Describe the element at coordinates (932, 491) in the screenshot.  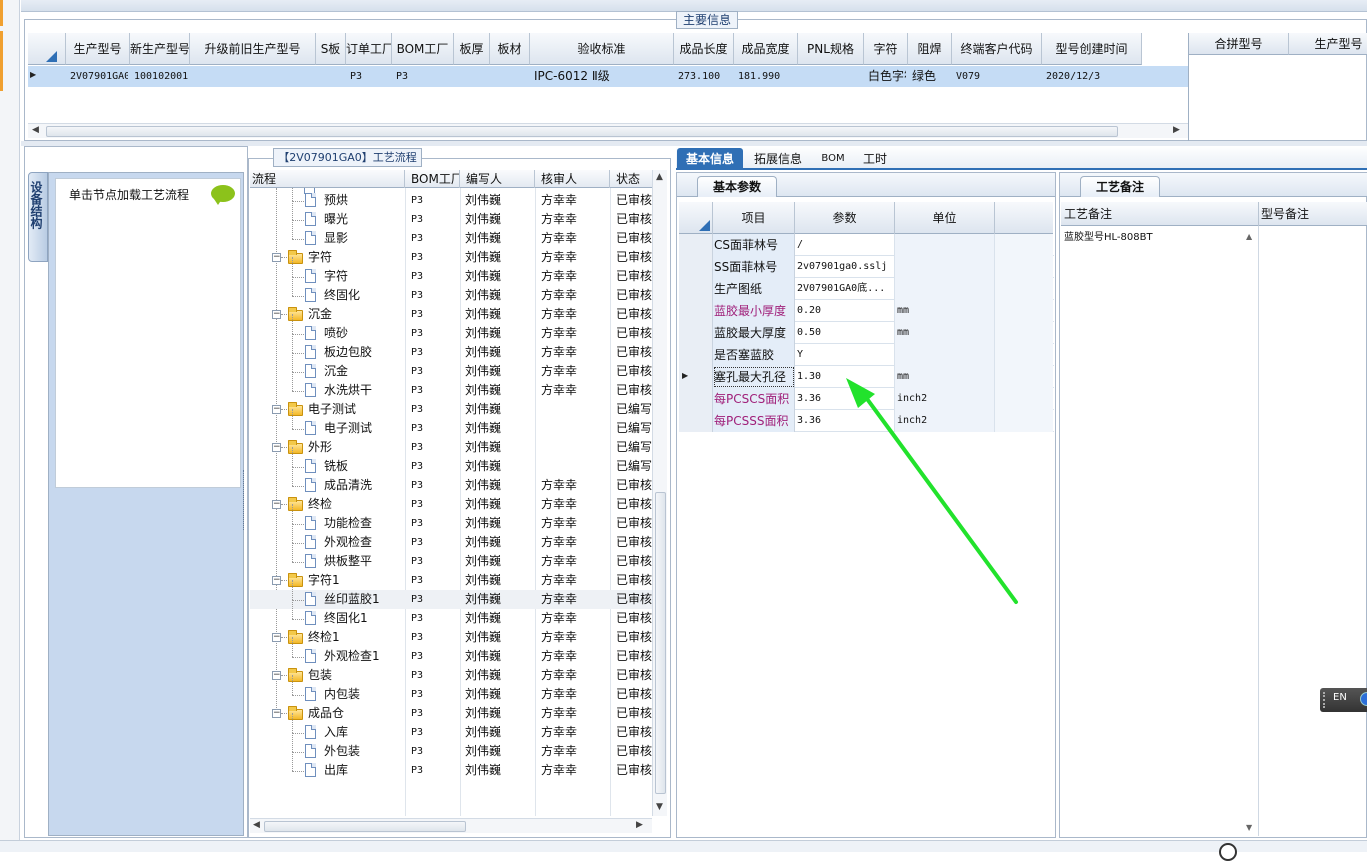
I see `annotation-arrow` at that location.